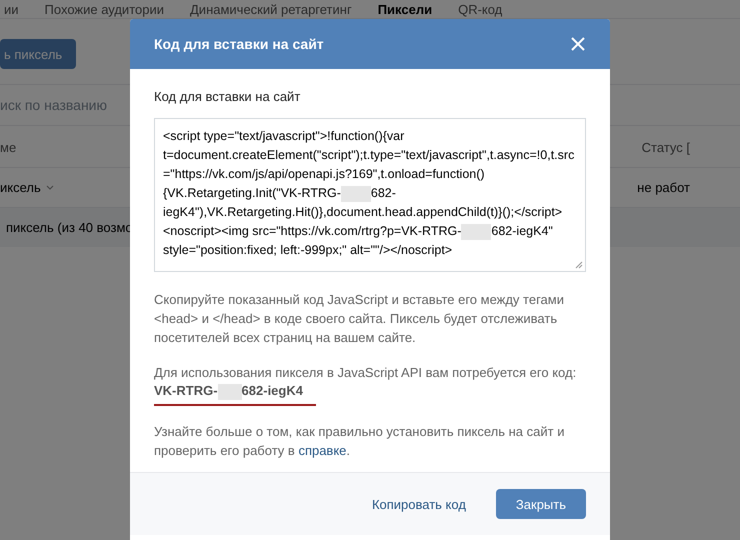  I want to click on dialog-title: Код для вставки на сайт, so click(239, 44).